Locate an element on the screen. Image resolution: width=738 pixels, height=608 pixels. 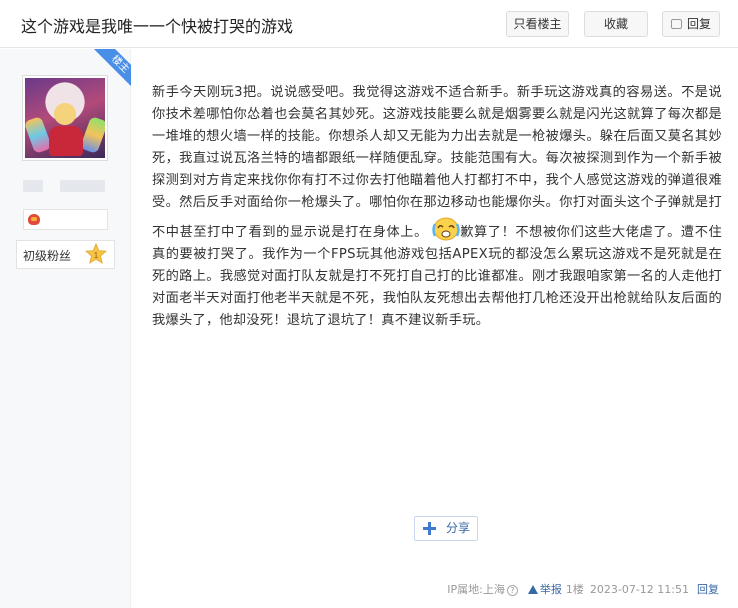
only-op-button: 只看楼主 is located at coordinates (537, 24).